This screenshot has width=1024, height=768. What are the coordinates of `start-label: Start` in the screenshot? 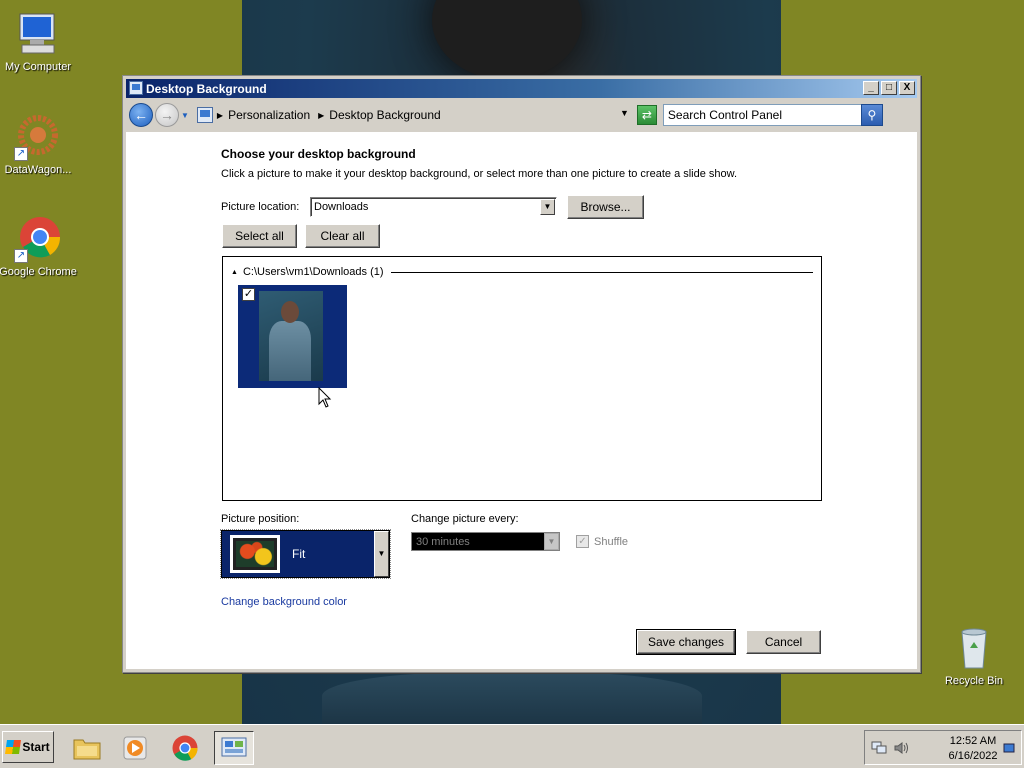 It's located at (36, 747).